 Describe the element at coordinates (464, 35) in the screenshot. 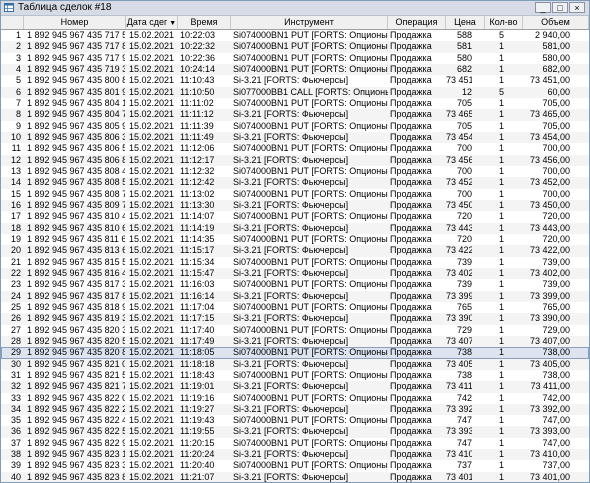

I see `cell-price: 588` at that location.